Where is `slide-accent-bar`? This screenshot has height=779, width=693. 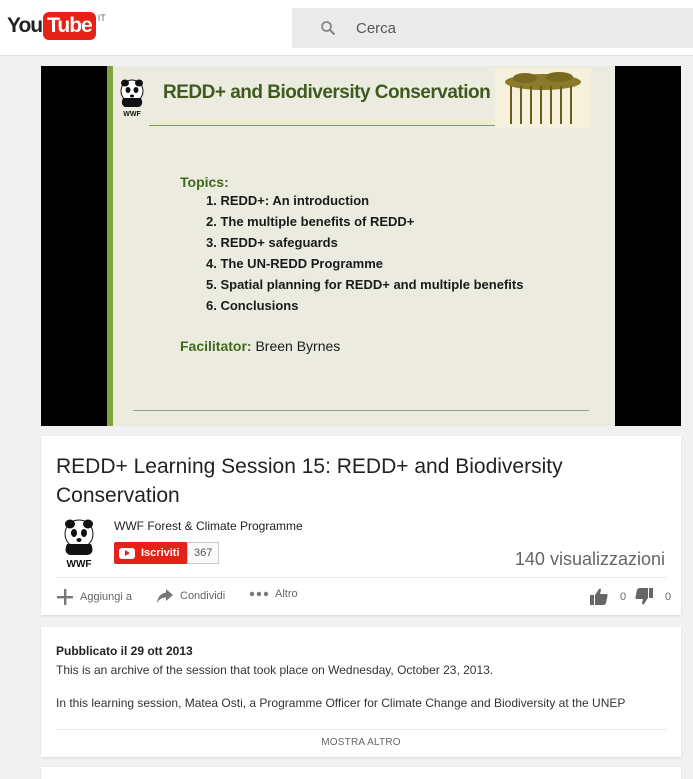 slide-accent-bar is located at coordinates (110, 246).